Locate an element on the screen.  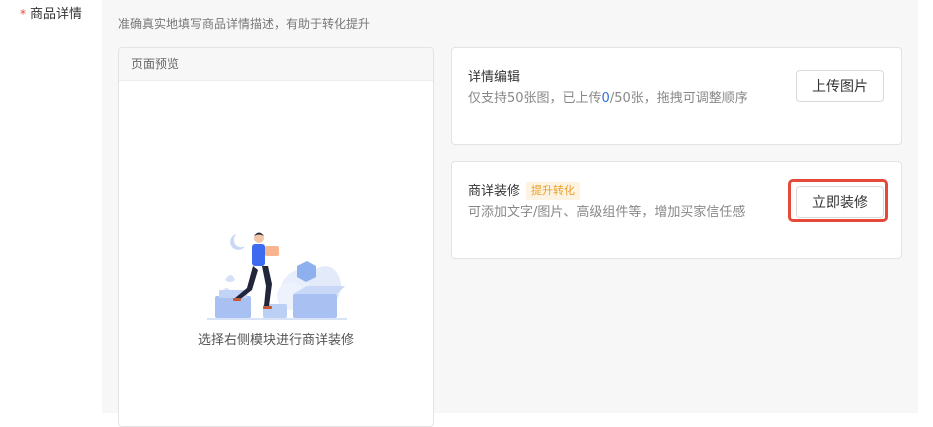
decorate-card: 商详装修 提升转化 可添加文字/图片、高级组件等，增加买家信任感 立即装修 is located at coordinates (676, 210).